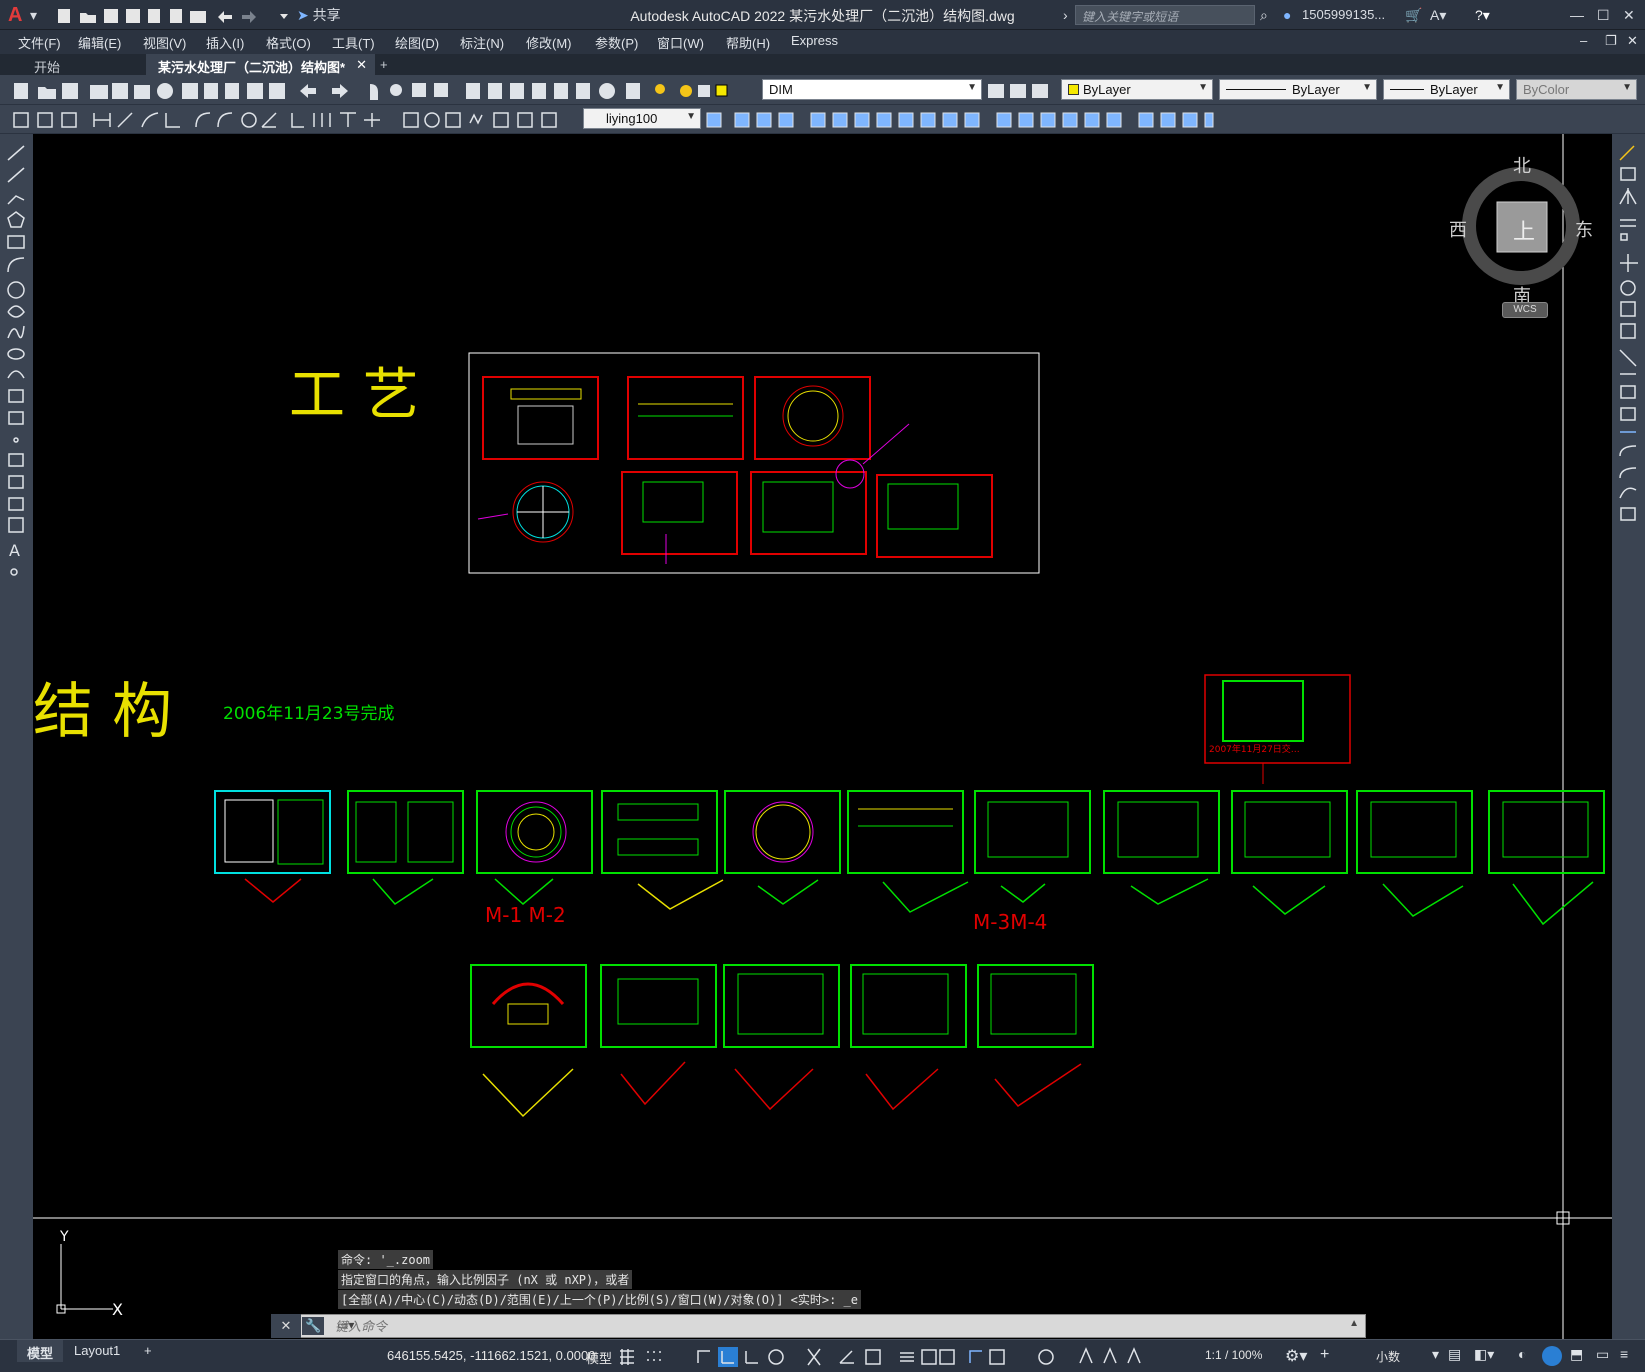 This screenshot has height=1372, width=1645. Describe the element at coordinates (814, 40) in the screenshot. I see `menu-express: Express` at that location.